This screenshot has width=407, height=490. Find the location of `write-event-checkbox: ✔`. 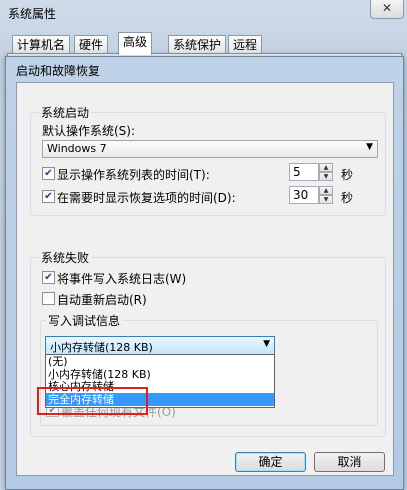

write-event-checkbox: ✔ is located at coordinates (48, 277).